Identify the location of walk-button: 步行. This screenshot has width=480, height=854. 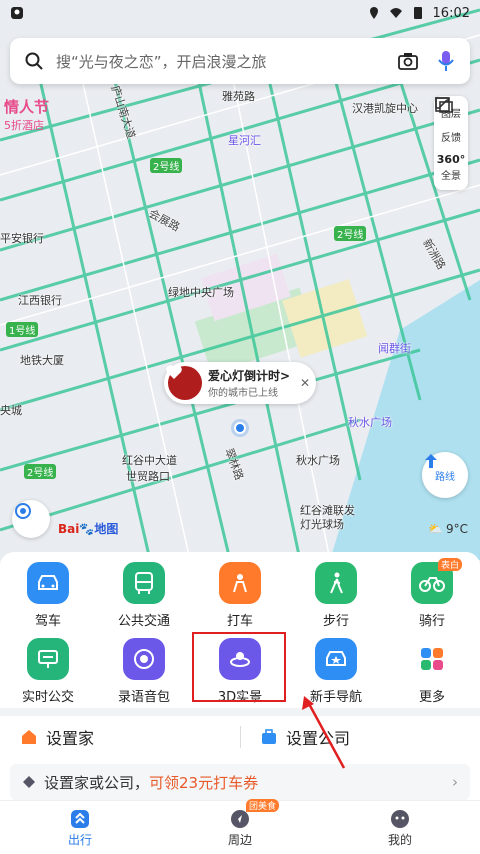
(336, 600).